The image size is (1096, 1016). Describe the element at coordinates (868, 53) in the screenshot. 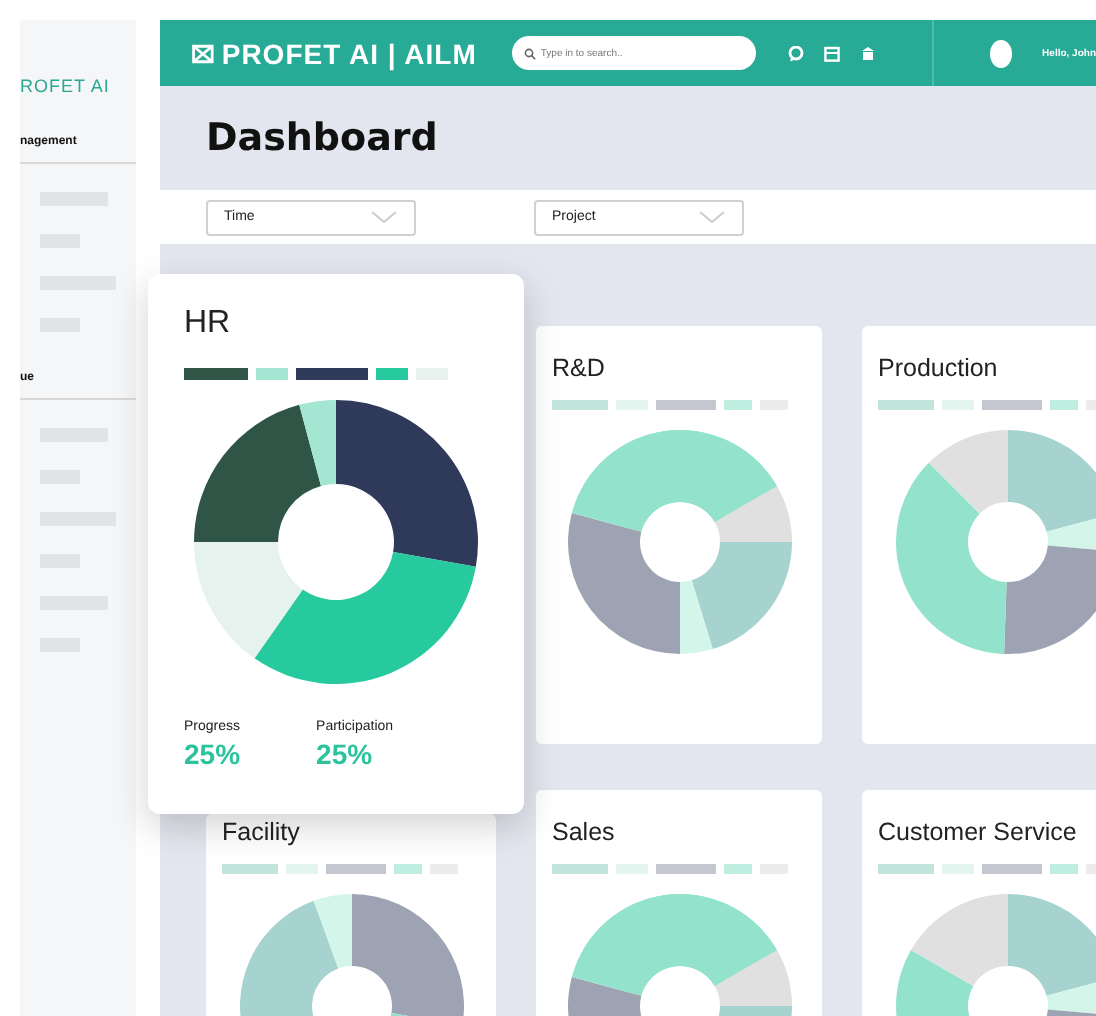

I see `building-icon` at that location.